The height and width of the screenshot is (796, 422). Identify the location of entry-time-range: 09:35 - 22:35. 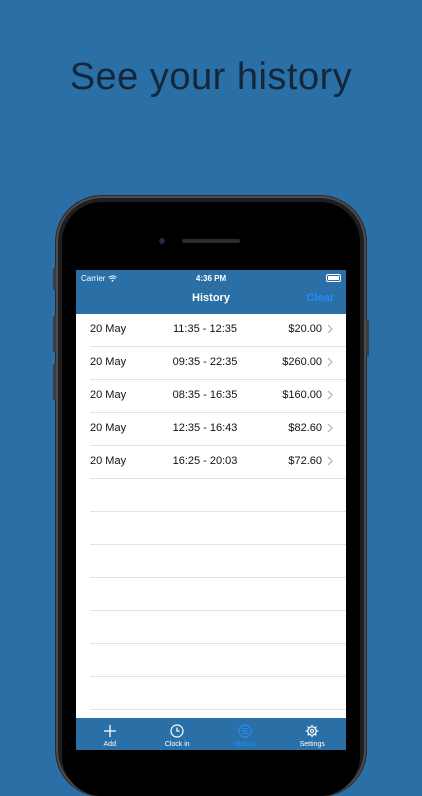
(205, 362).